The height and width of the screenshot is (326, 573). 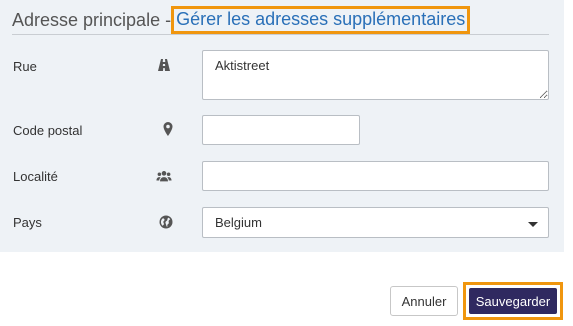 I want to click on country-select: Belgium, so click(x=375, y=222).